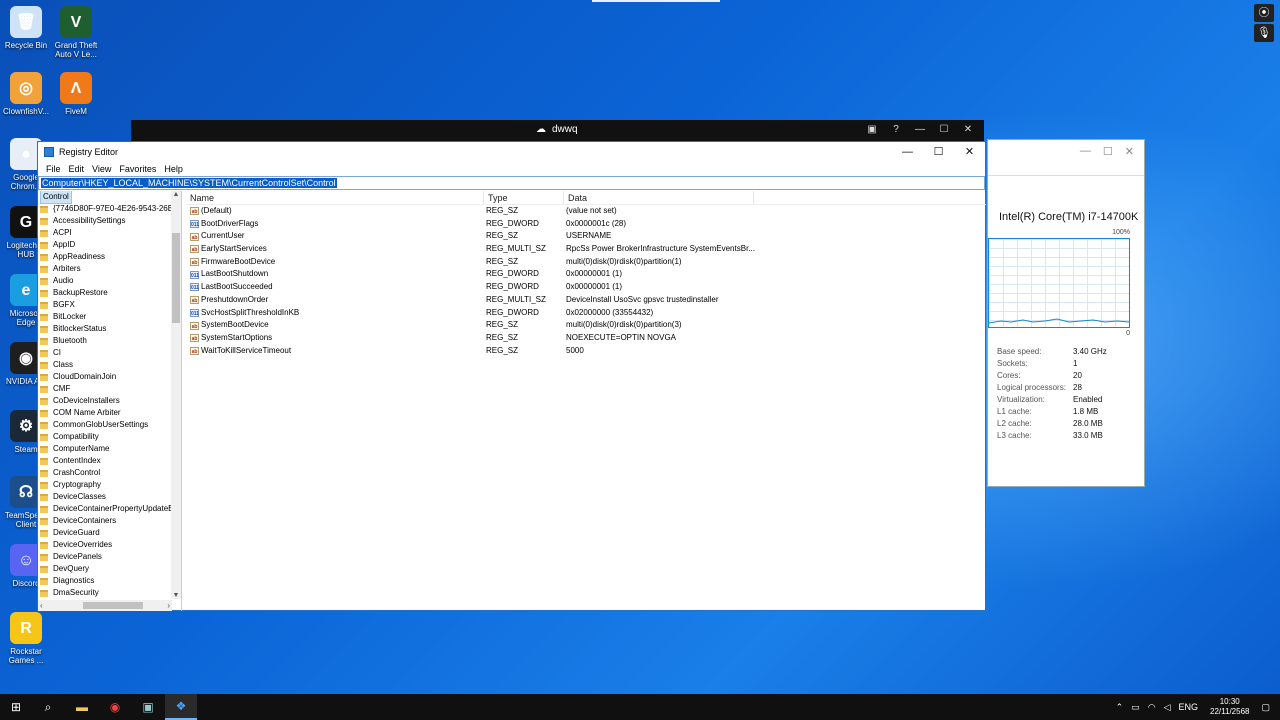 This screenshot has height=720, width=1280. What do you see at coordinates (872, 130) in the screenshot?
I see `screen-share-icon: ▣` at bounding box center [872, 130].